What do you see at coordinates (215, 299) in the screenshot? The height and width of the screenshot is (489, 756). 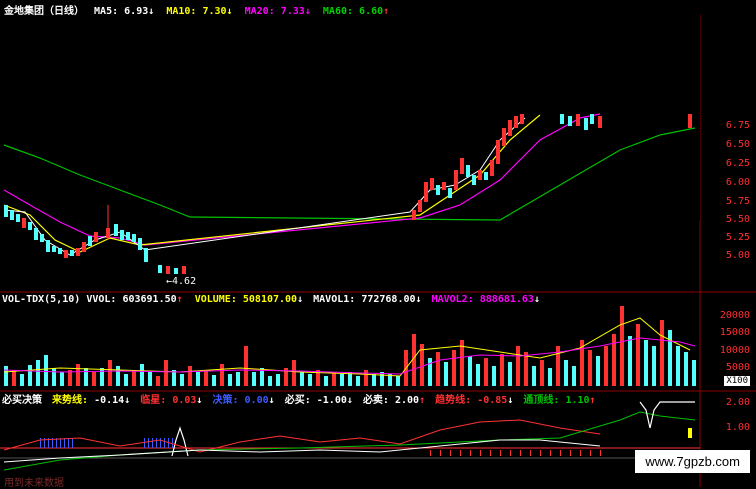 I see `volume-label: VOLUME:` at bounding box center [215, 299].